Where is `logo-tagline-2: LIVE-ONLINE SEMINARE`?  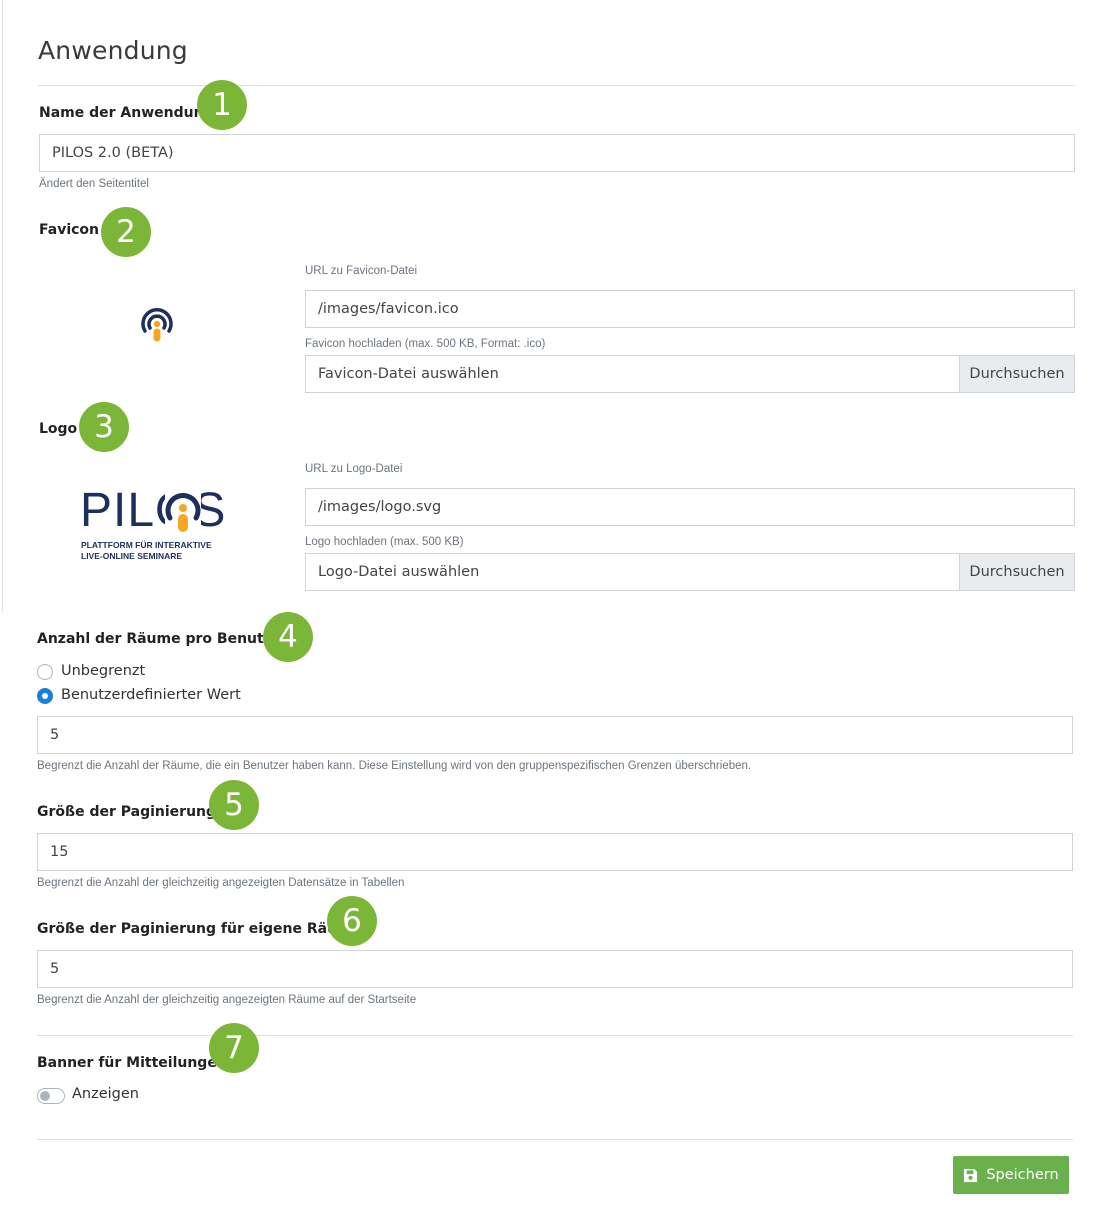 logo-tagline-2: LIVE-ONLINE SEMINARE is located at coordinates (132, 556).